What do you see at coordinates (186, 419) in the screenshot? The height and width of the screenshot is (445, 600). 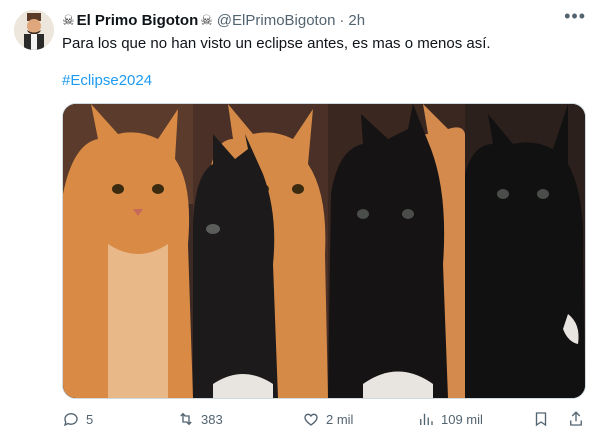 I see `retweet-icon` at bounding box center [186, 419].